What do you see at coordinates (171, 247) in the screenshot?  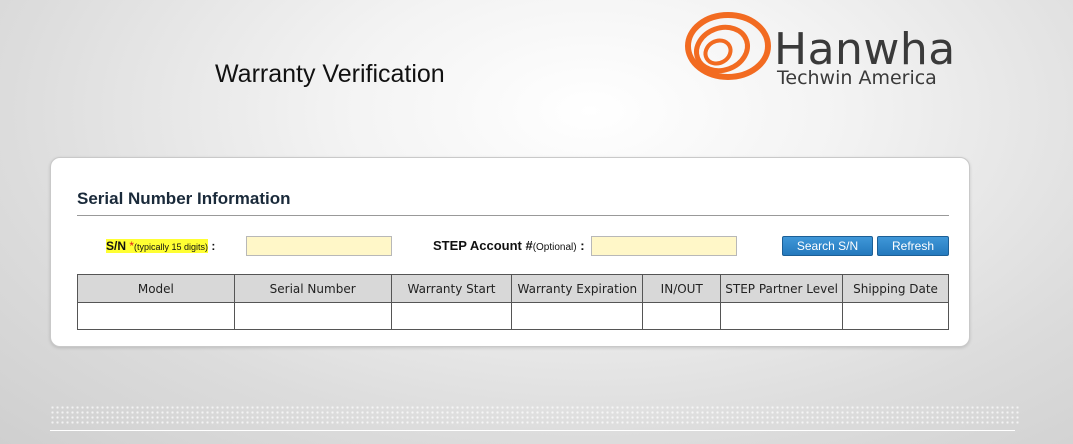 I see `sn-note: (typically 15 digits)` at bounding box center [171, 247].